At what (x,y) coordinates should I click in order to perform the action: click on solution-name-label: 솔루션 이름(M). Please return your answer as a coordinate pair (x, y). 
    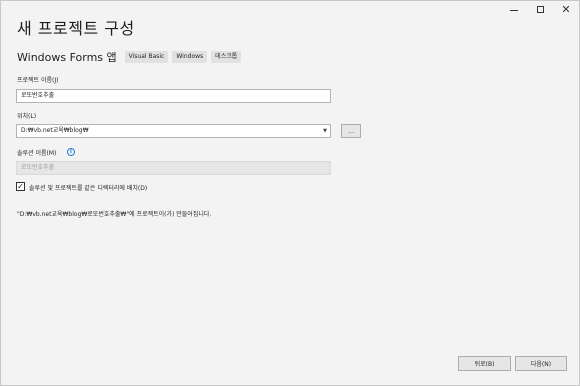
    Looking at the image, I should click on (37, 153).